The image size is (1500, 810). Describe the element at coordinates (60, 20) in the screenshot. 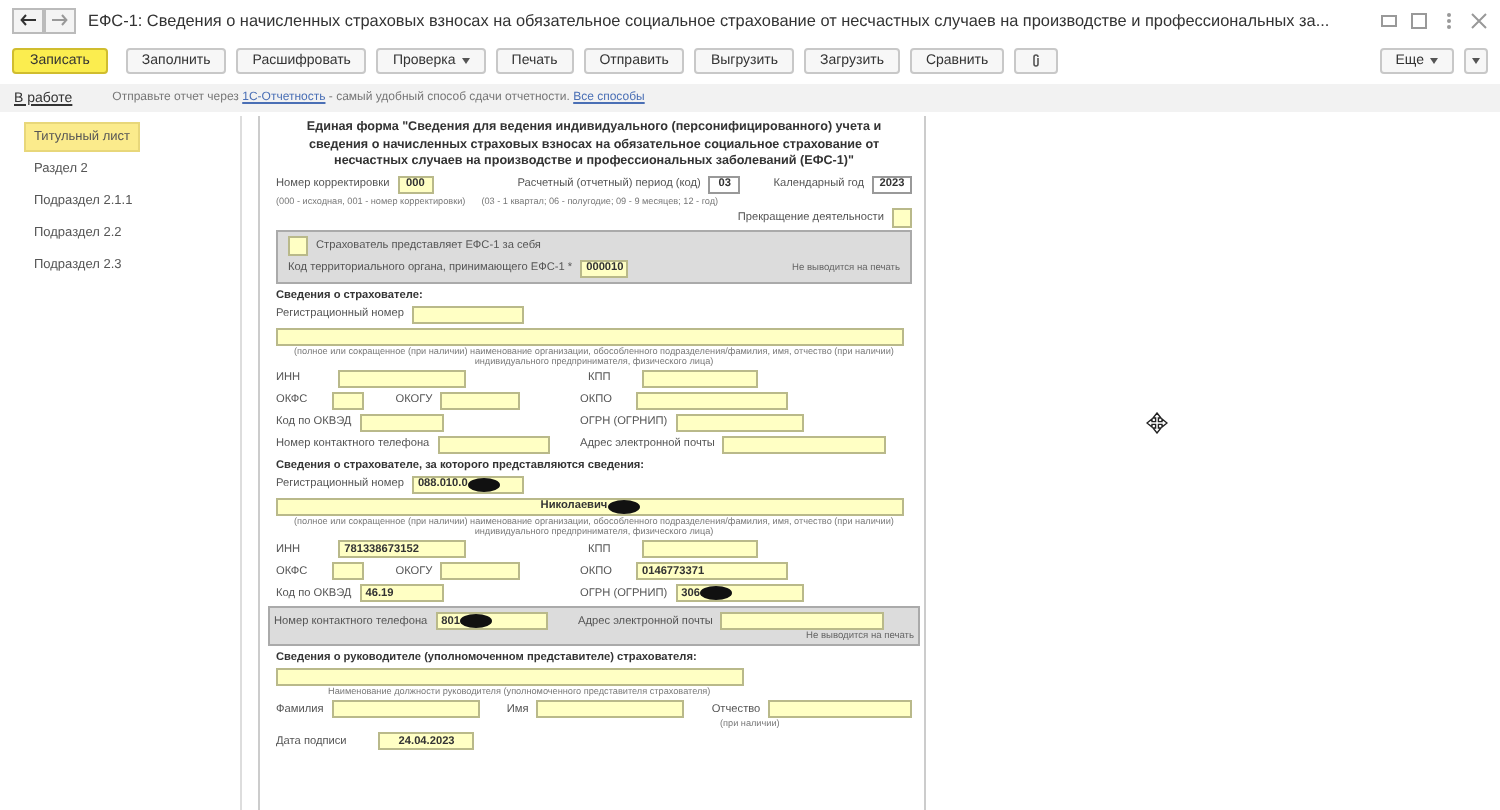

I see `forward-arrow-icon` at that location.